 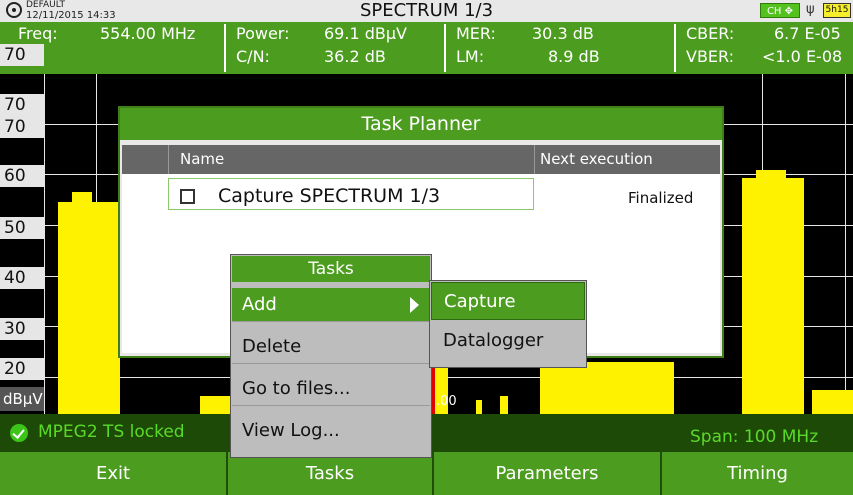 What do you see at coordinates (365, 33) in the screenshot?
I see `power-value: 69.1 dBµV` at bounding box center [365, 33].